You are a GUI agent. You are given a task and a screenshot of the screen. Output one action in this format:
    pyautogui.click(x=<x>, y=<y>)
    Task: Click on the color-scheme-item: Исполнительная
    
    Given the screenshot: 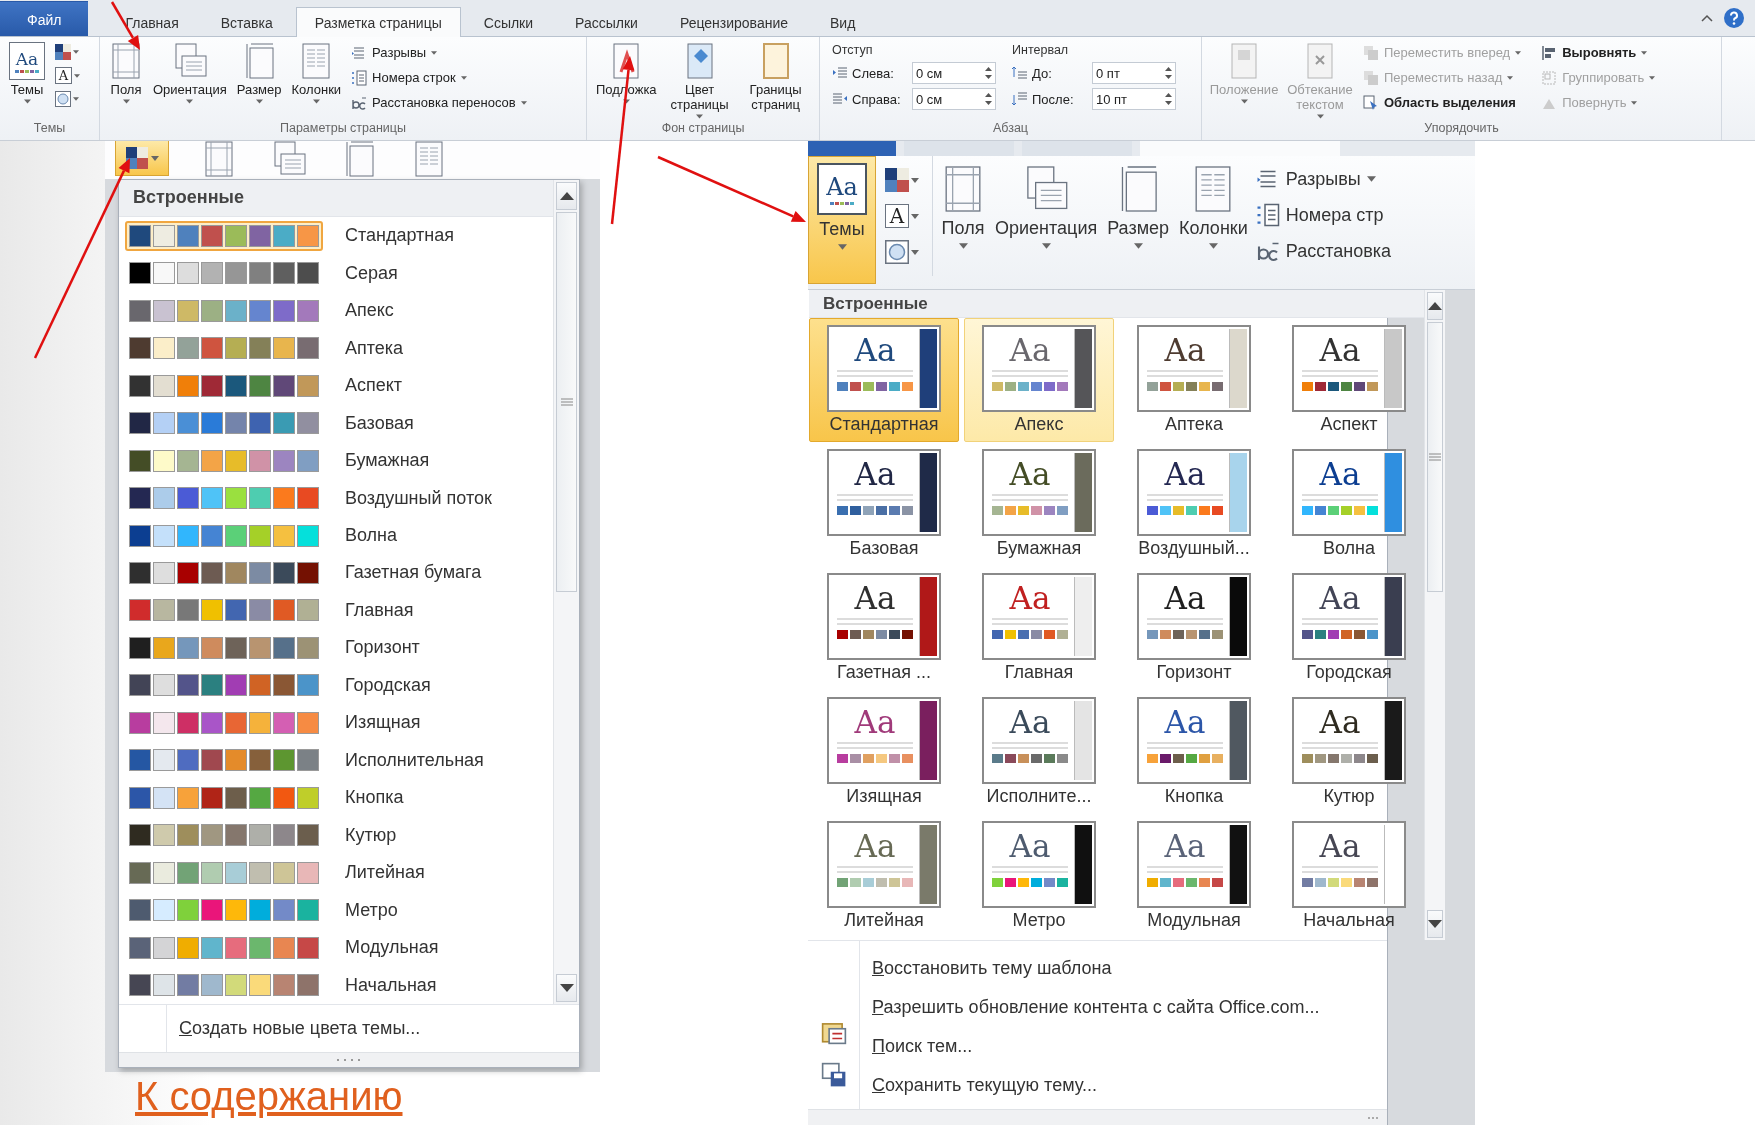 What is the action you would take?
    pyautogui.click(x=336, y=760)
    